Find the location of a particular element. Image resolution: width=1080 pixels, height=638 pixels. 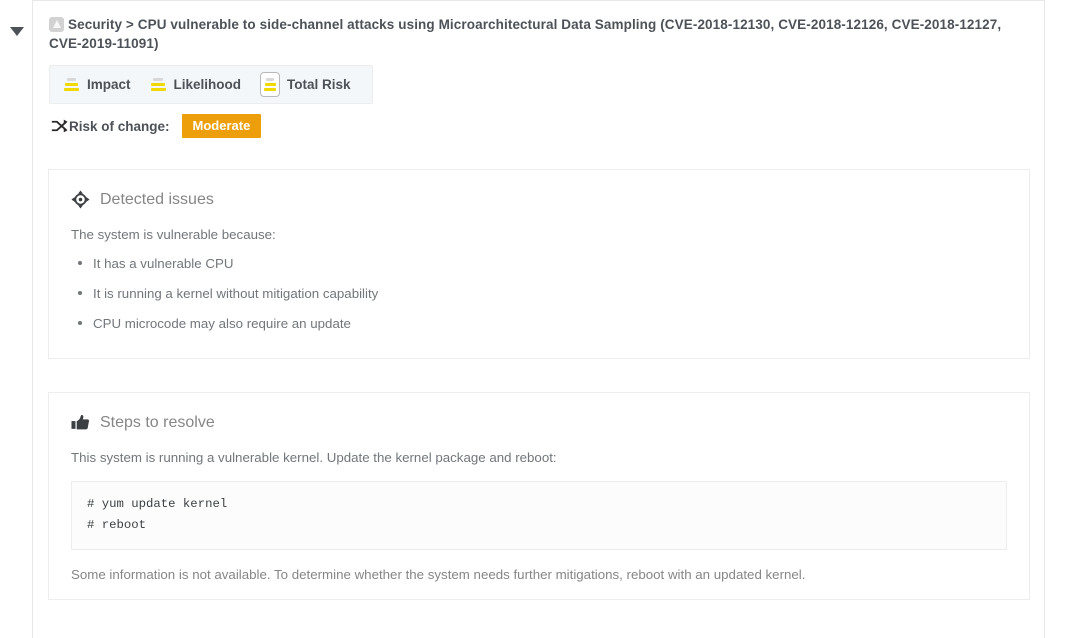

list-item: It has a vulnerable CPU is located at coordinates (539, 263).